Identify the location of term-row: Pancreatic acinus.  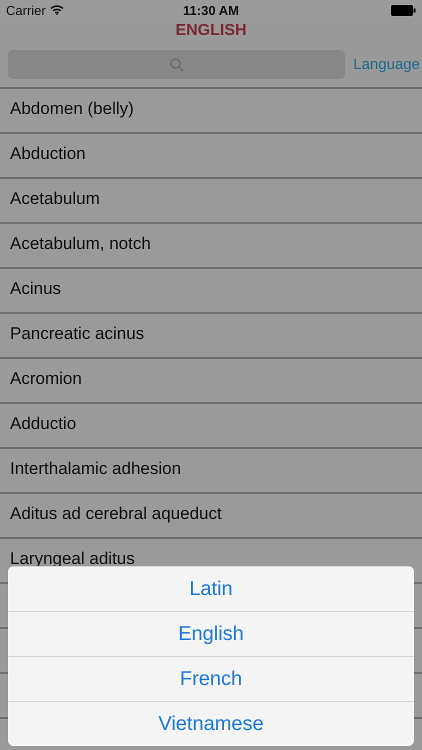
(211, 336).